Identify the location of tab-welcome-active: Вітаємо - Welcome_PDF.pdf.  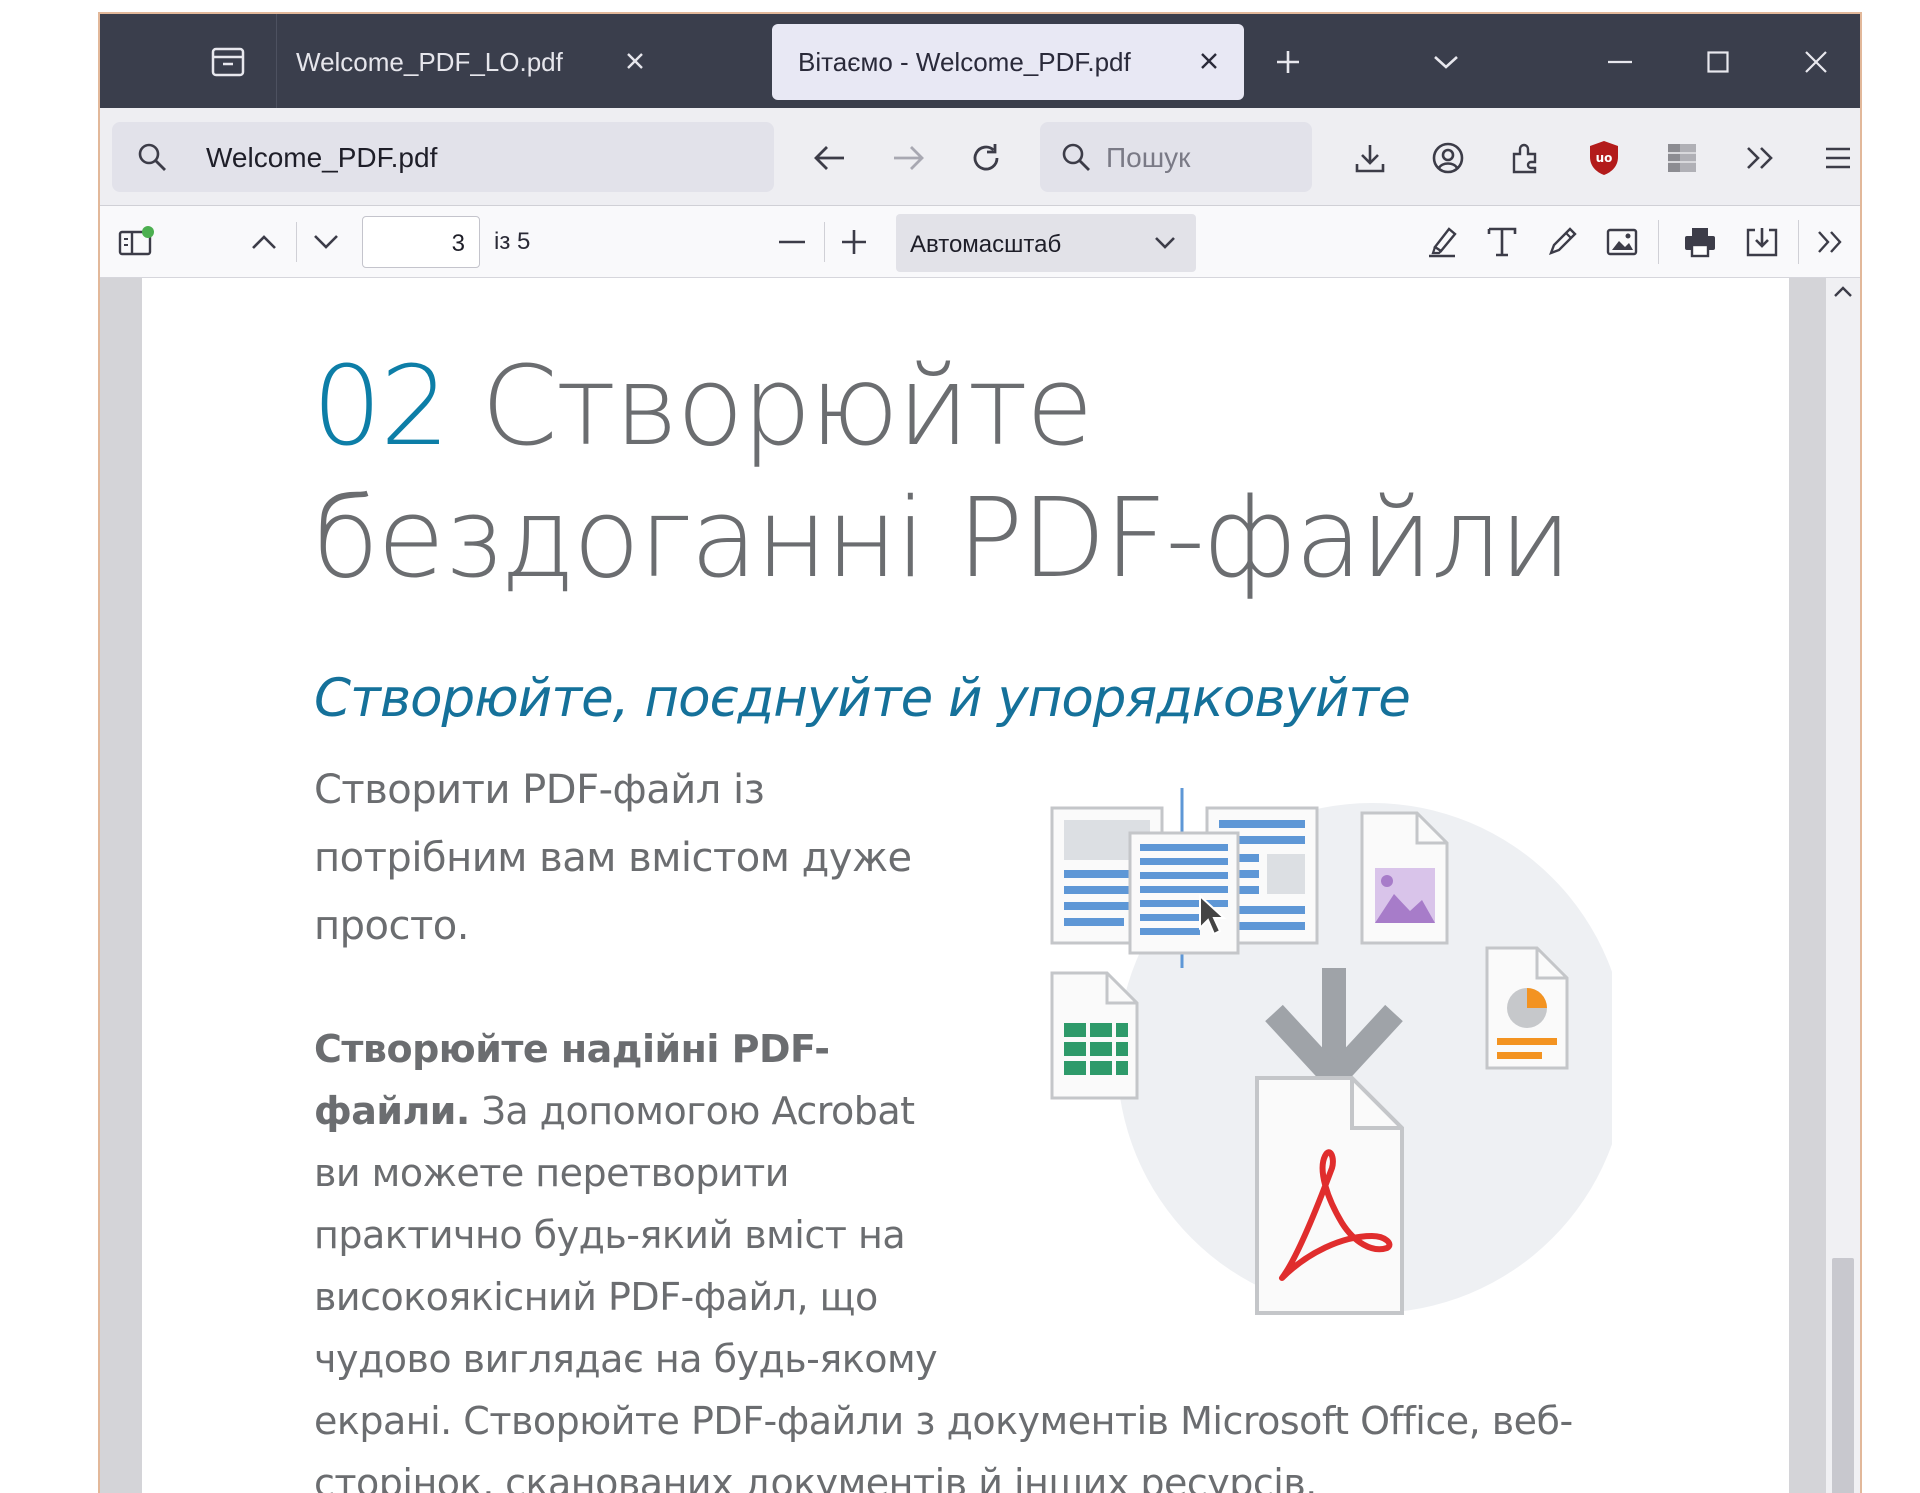
(1008, 62).